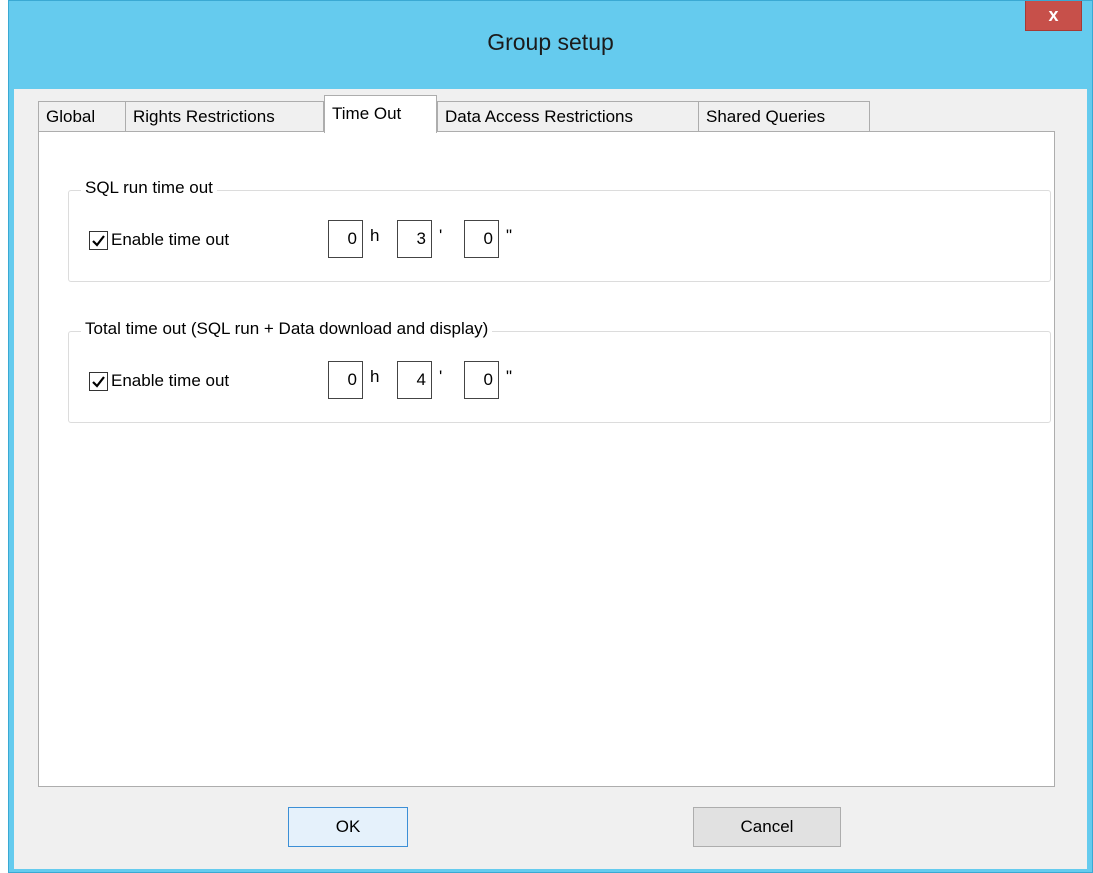 The image size is (1093, 873). What do you see at coordinates (414, 239) in the screenshot?
I see `sql-minutes-input: 3` at bounding box center [414, 239].